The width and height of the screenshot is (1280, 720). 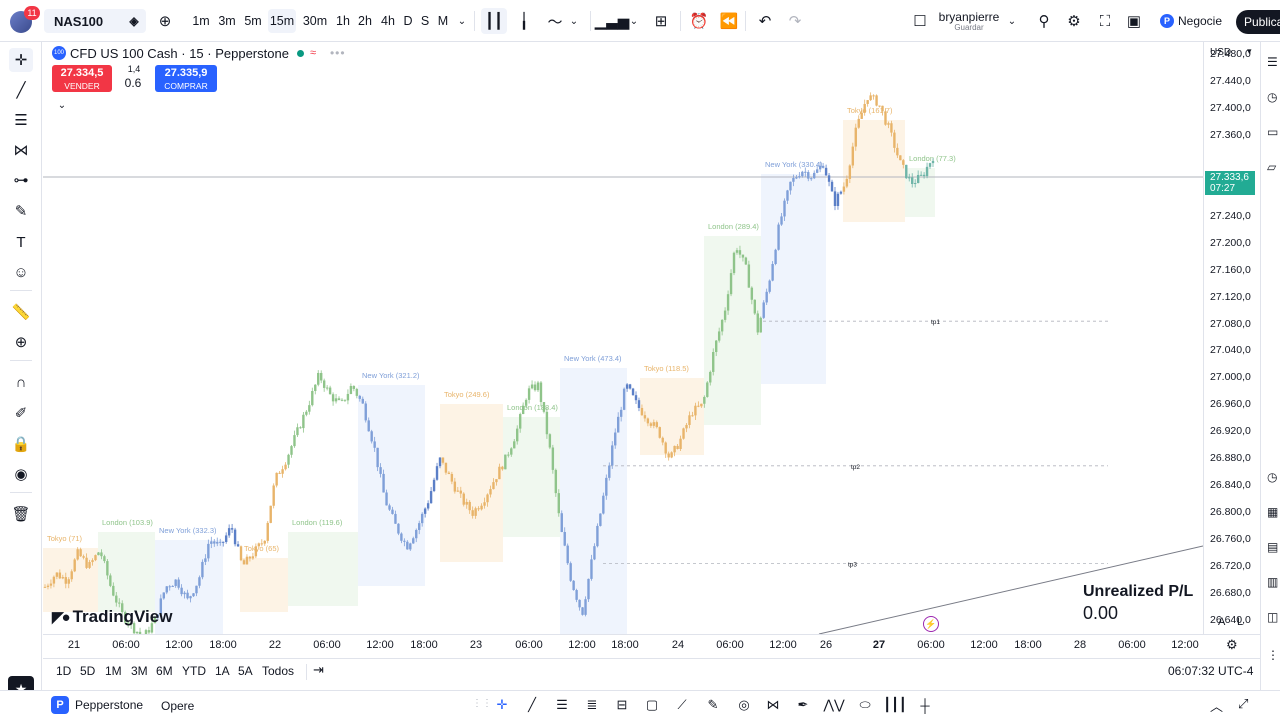 What do you see at coordinates (1232, 645) in the screenshot?
I see `axis-settings-icon: ⚙` at bounding box center [1232, 645].